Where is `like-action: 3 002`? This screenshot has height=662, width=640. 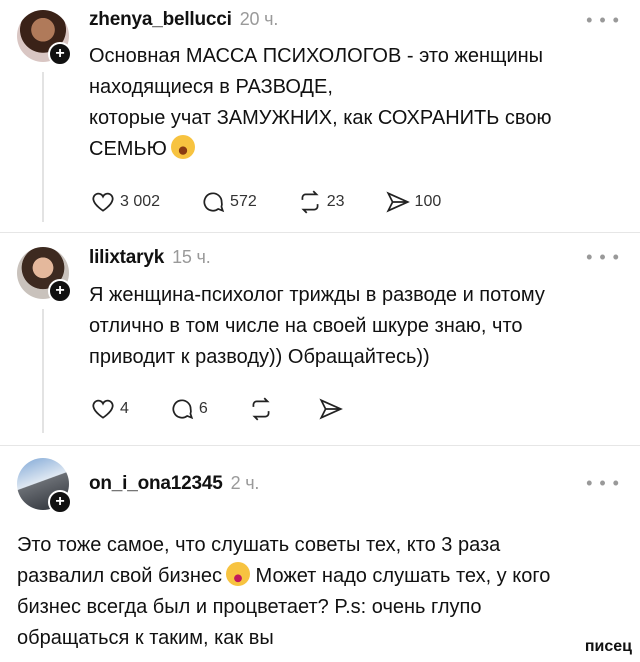 like-action: 3 002 is located at coordinates (125, 202).